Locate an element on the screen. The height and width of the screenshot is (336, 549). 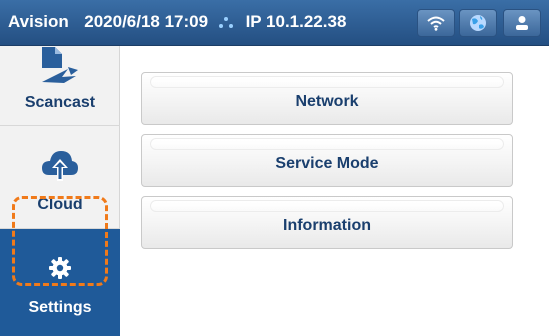
ip-address: IP 10.1.22.38 is located at coordinates (296, 21).